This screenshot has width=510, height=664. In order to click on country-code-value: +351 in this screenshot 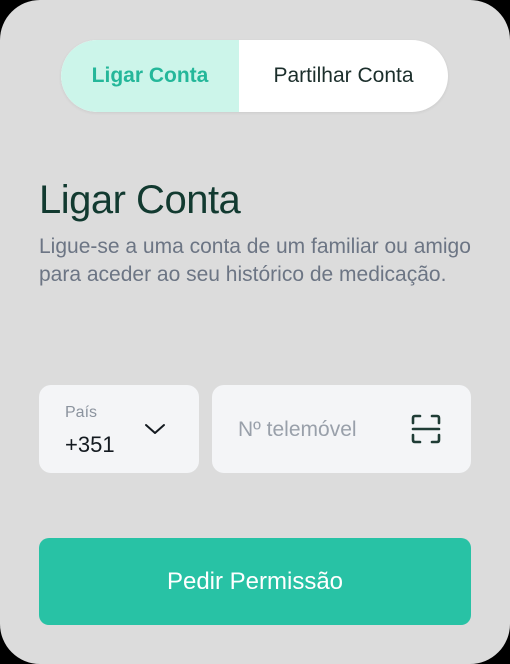, I will do `click(90, 444)`.